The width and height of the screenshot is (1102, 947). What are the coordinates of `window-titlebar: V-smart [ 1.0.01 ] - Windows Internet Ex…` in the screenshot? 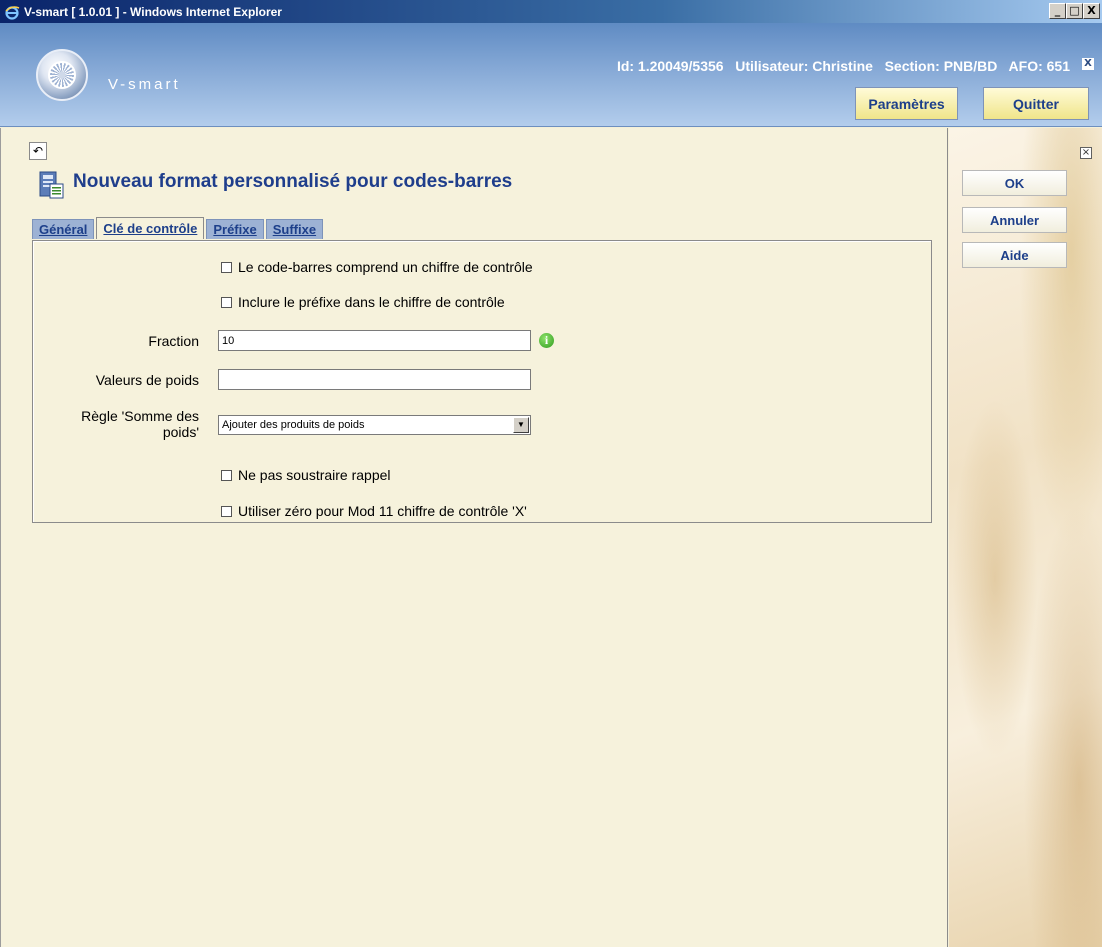 It's located at (551, 11).